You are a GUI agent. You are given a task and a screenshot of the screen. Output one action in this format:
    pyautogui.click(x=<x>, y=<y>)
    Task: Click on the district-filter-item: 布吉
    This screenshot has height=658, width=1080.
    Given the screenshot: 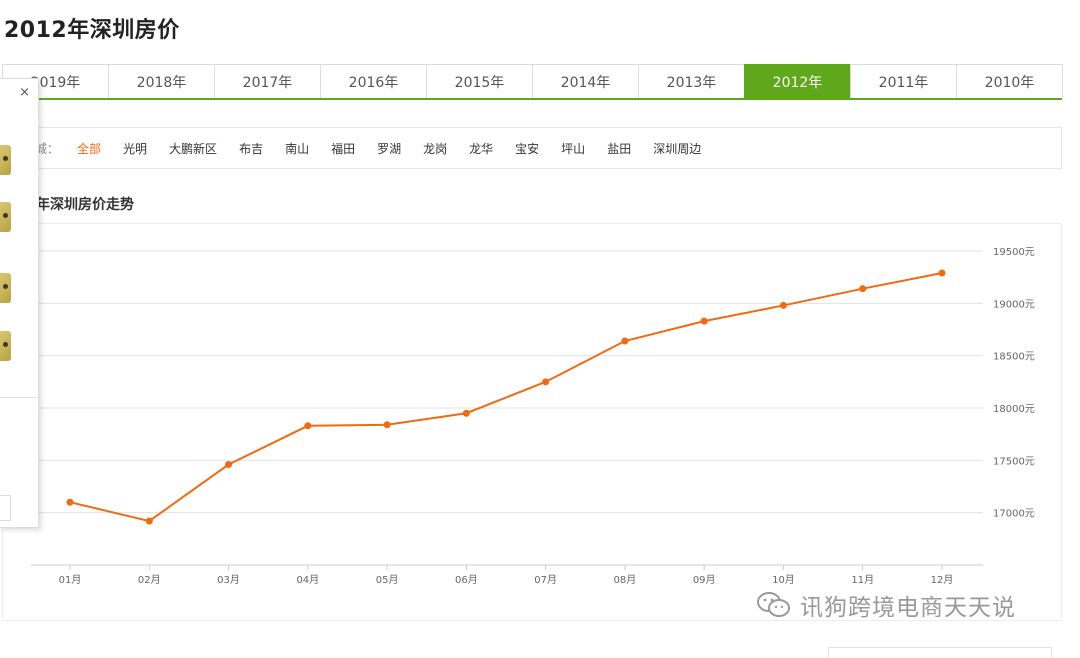 What is the action you would take?
    pyautogui.click(x=251, y=148)
    